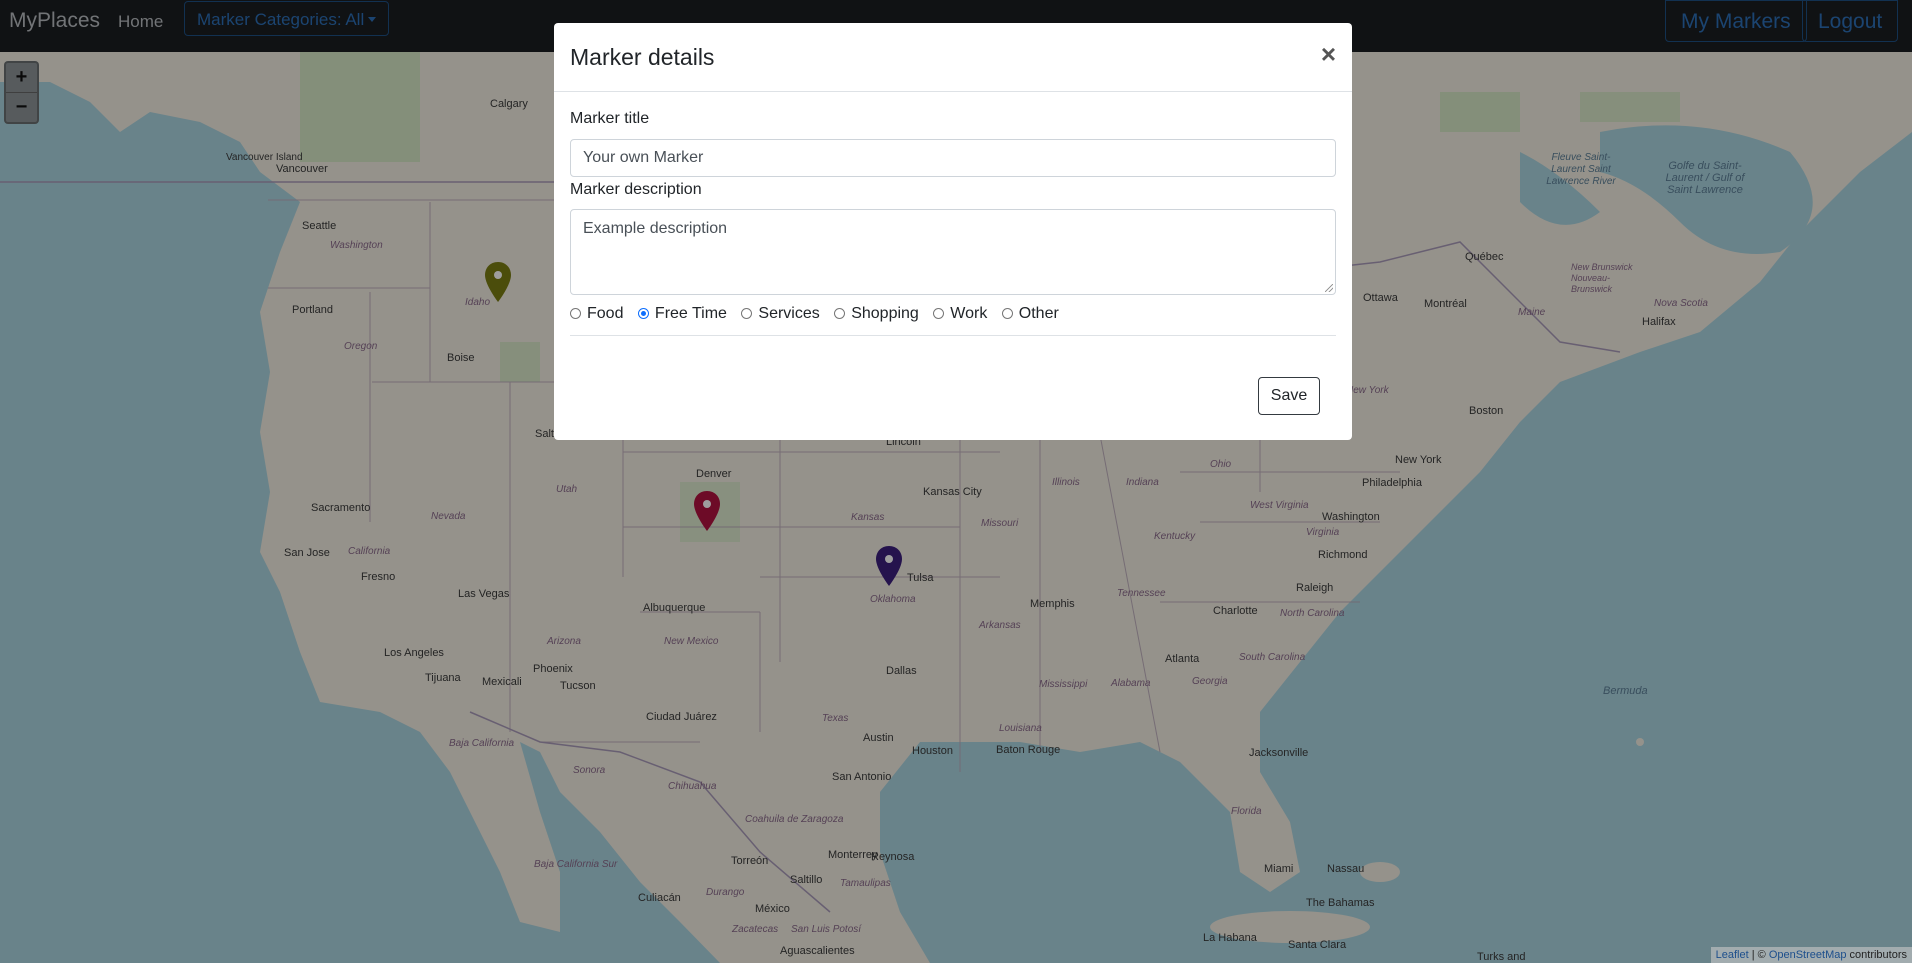  I want to click on save-button: Save, so click(1289, 396).